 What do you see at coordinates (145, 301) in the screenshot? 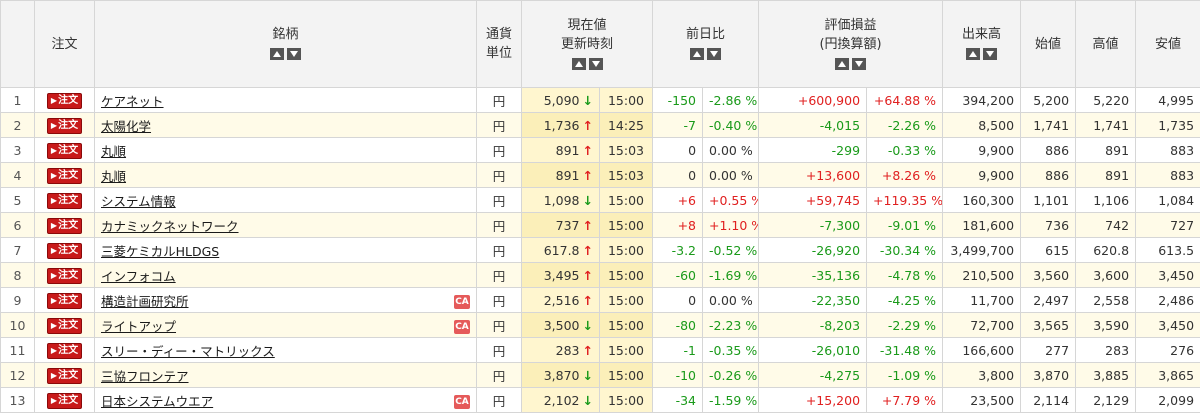
I see `stock-name-link: 構造計画研究所` at bounding box center [145, 301].